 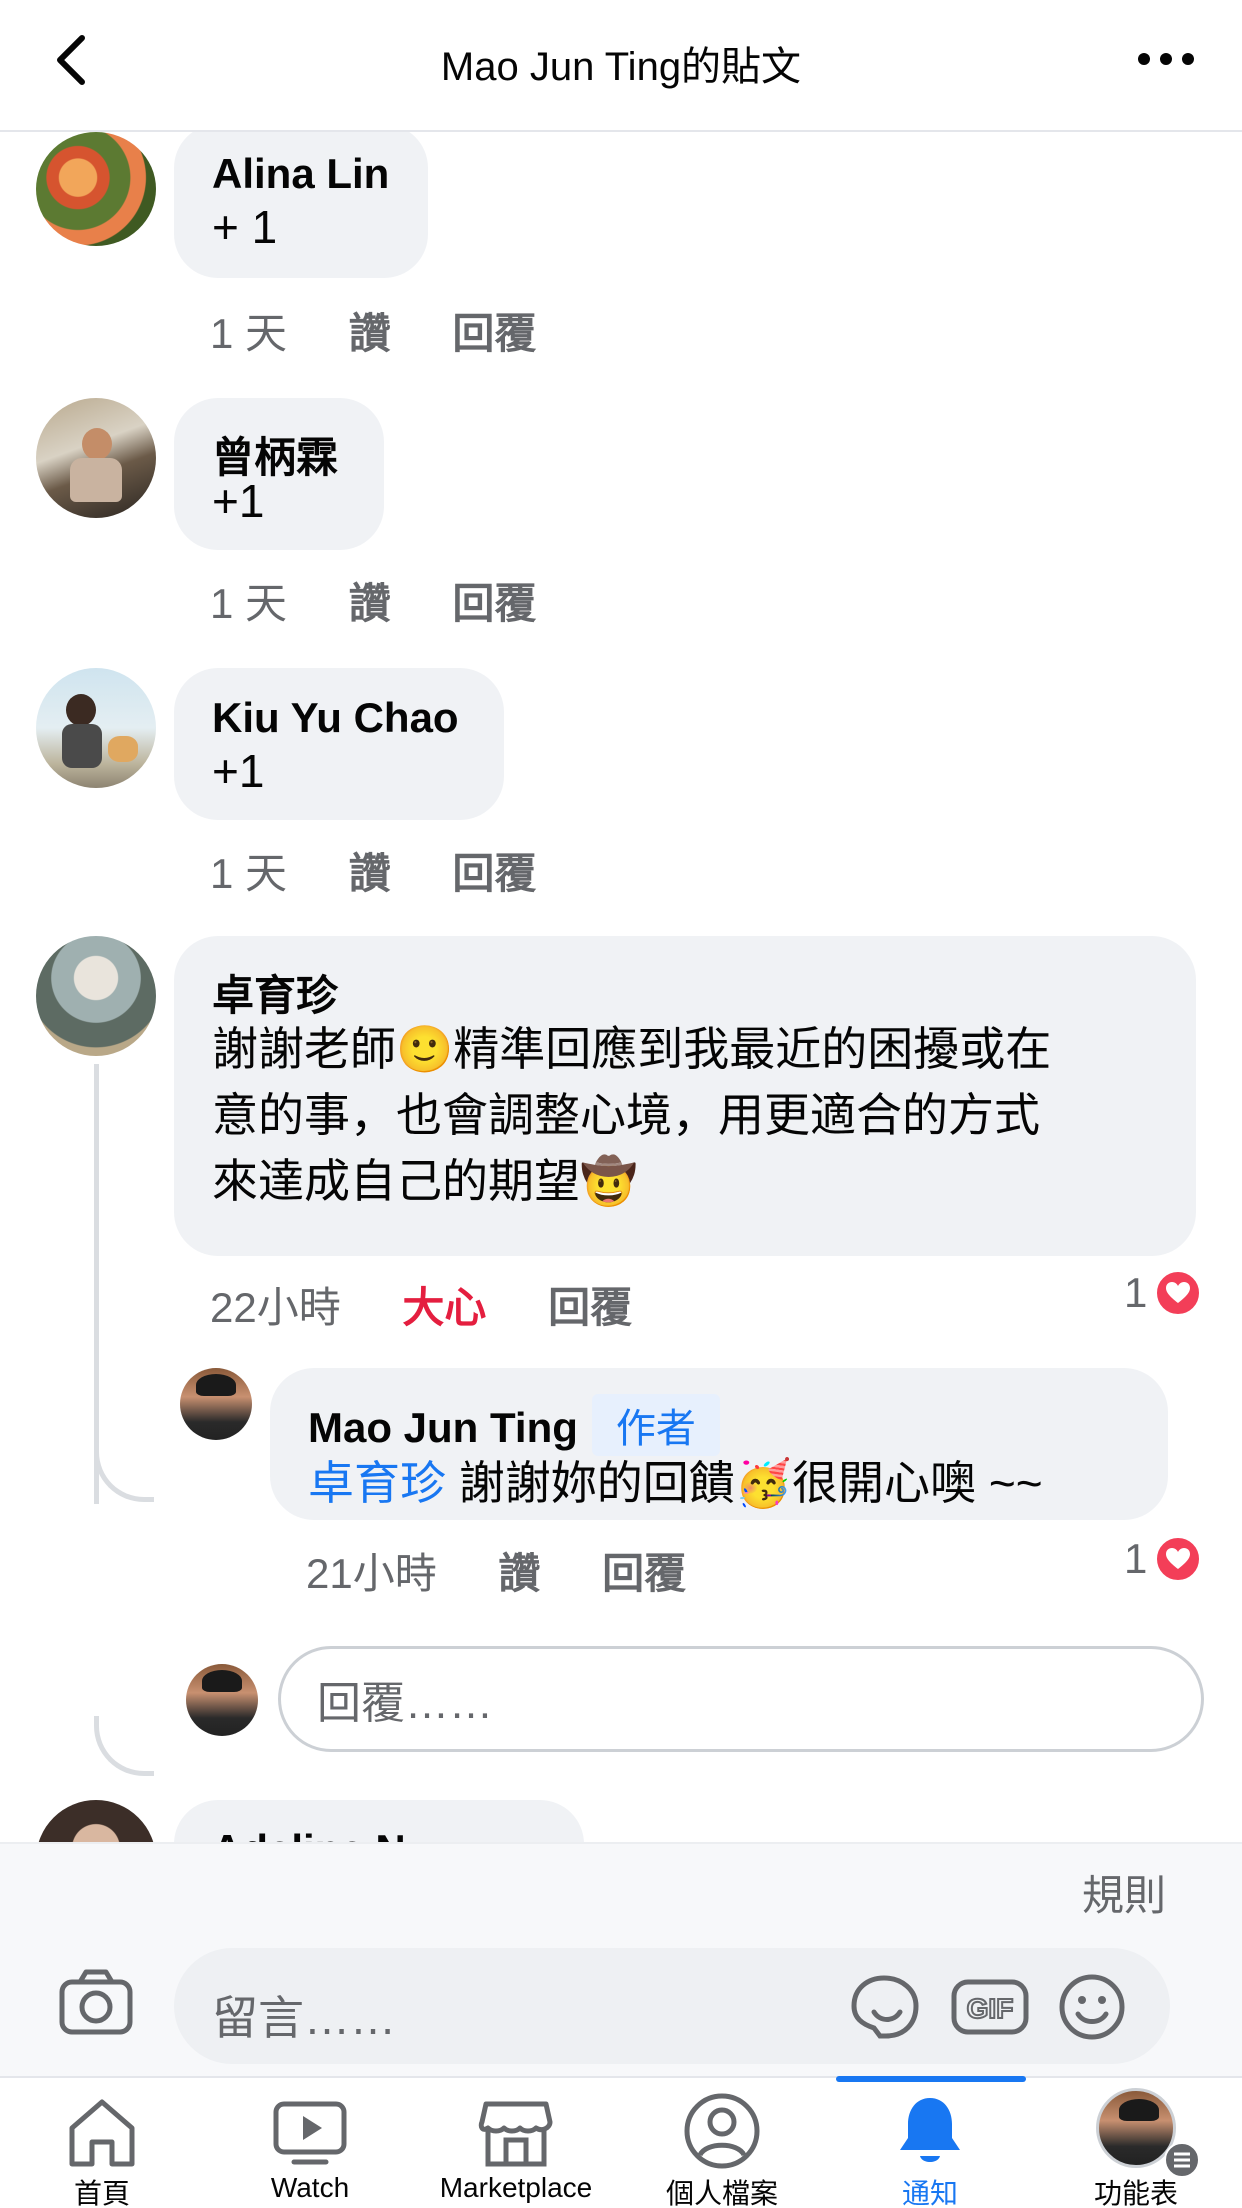 I want to click on comment-author: 卓育珍, so click(x=275, y=992).